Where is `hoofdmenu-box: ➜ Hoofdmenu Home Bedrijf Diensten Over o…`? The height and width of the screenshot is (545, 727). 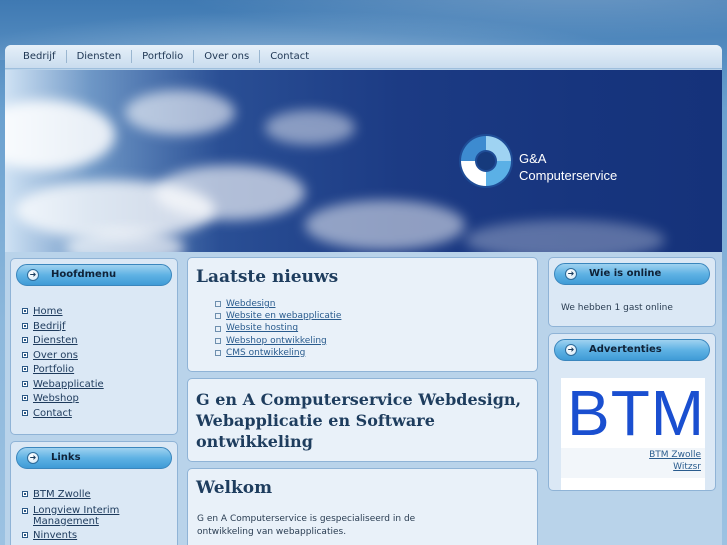
hoofdmenu-box: ➜ Hoofdmenu Home Bedrijf Diensten Over o… is located at coordinates (94, 346).